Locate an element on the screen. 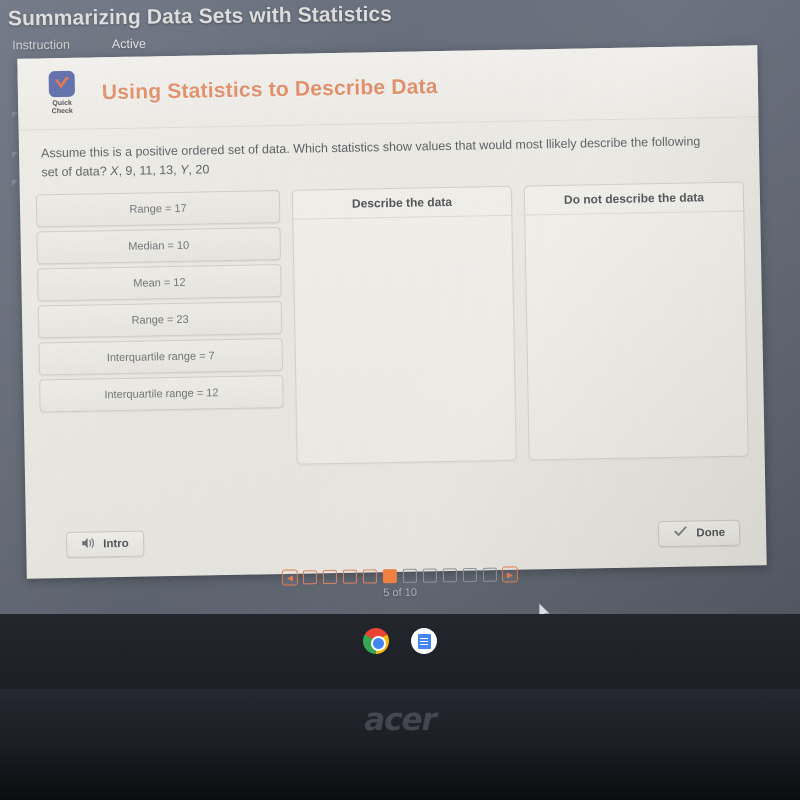  quick-check-line2: Check is located at coordinates (62, 111).